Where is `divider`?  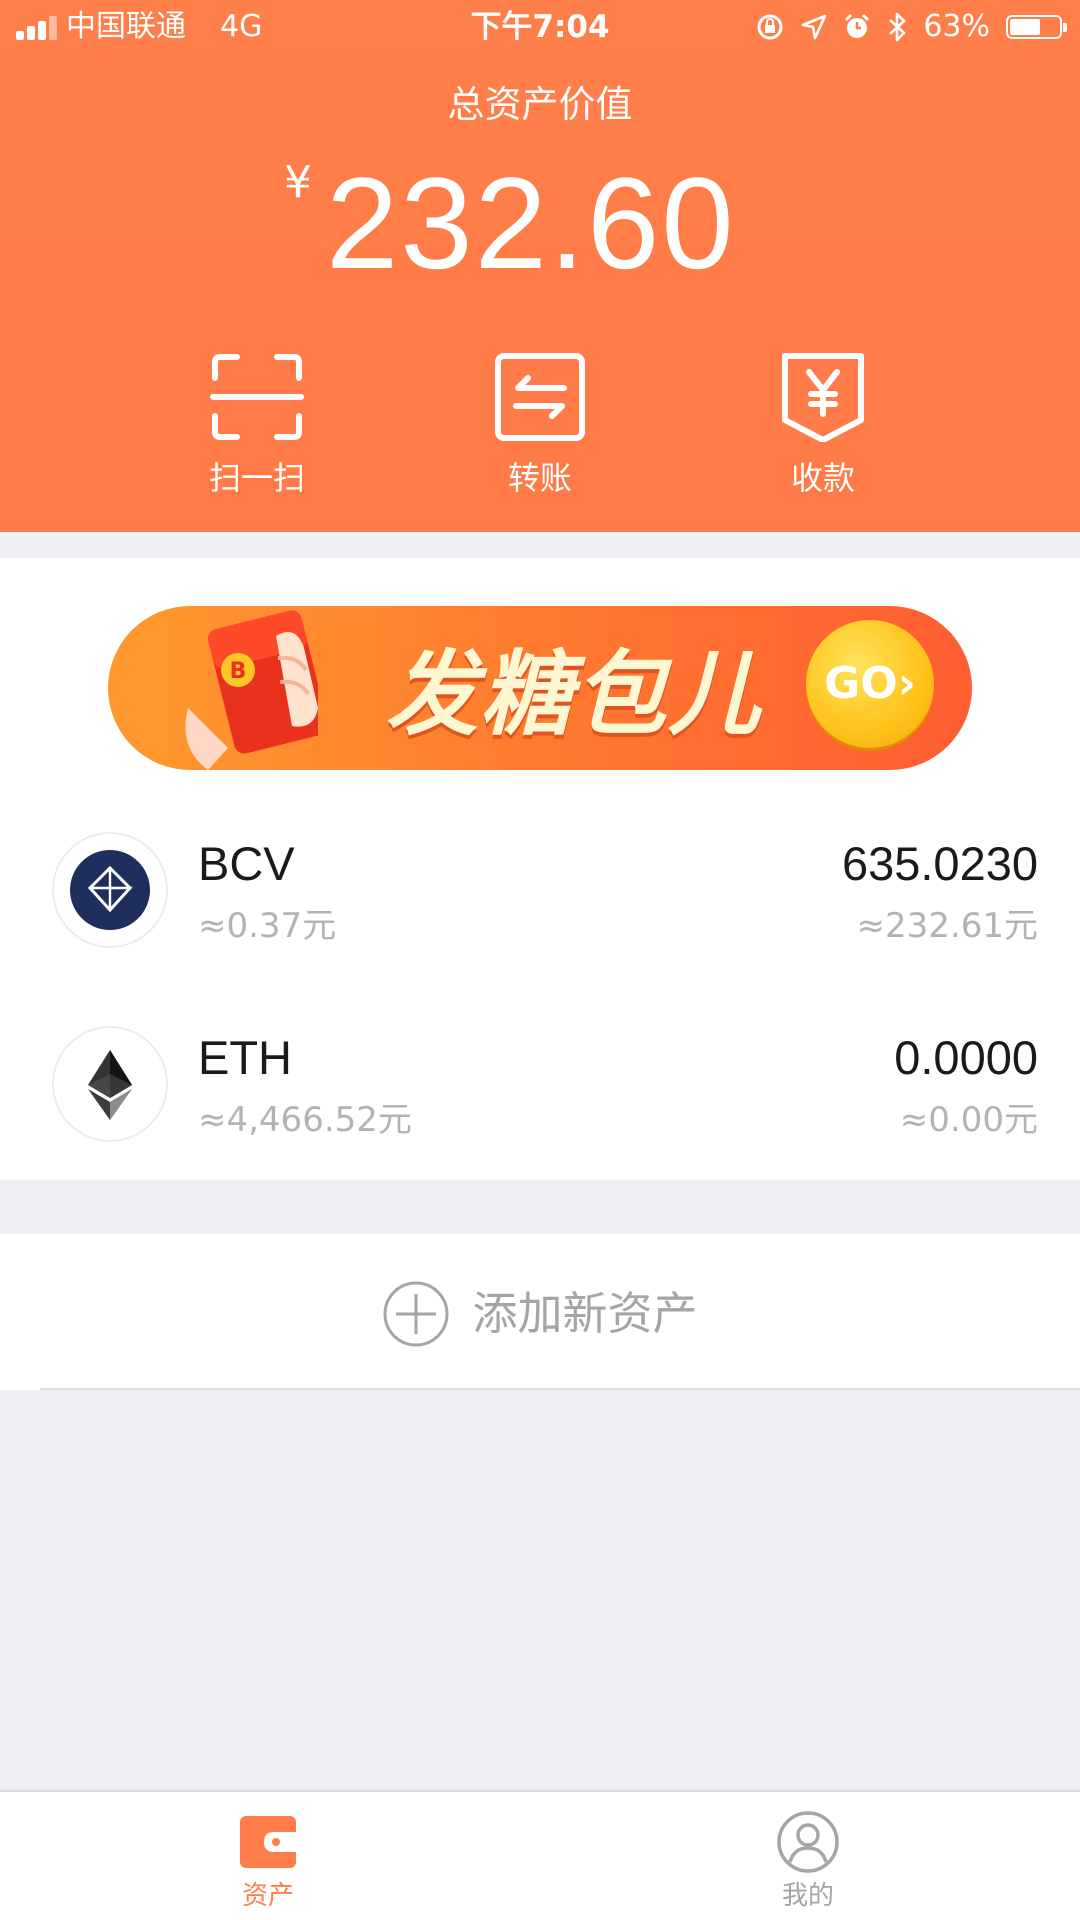
divider is located at coordinates (560, 1389).